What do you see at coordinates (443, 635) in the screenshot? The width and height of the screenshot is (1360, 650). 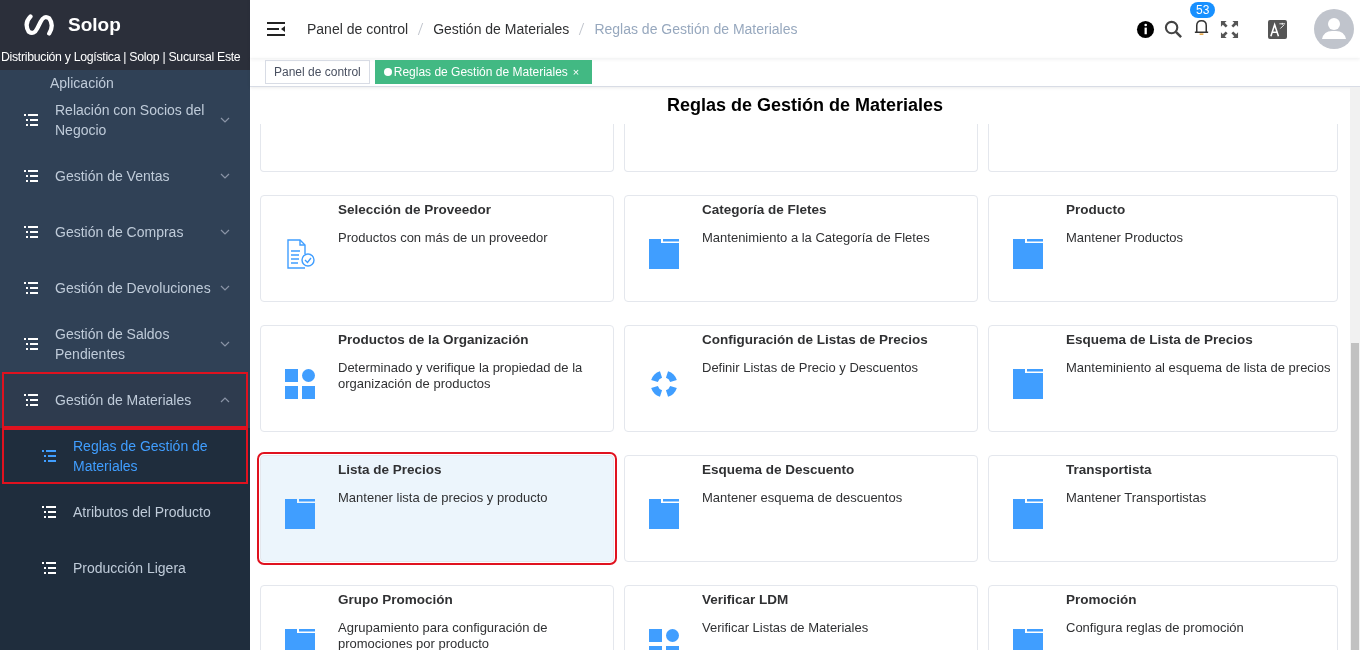 I see `card-description: Agrupamiento para configuración de promociones por producto` at bounding box center [443, 635].